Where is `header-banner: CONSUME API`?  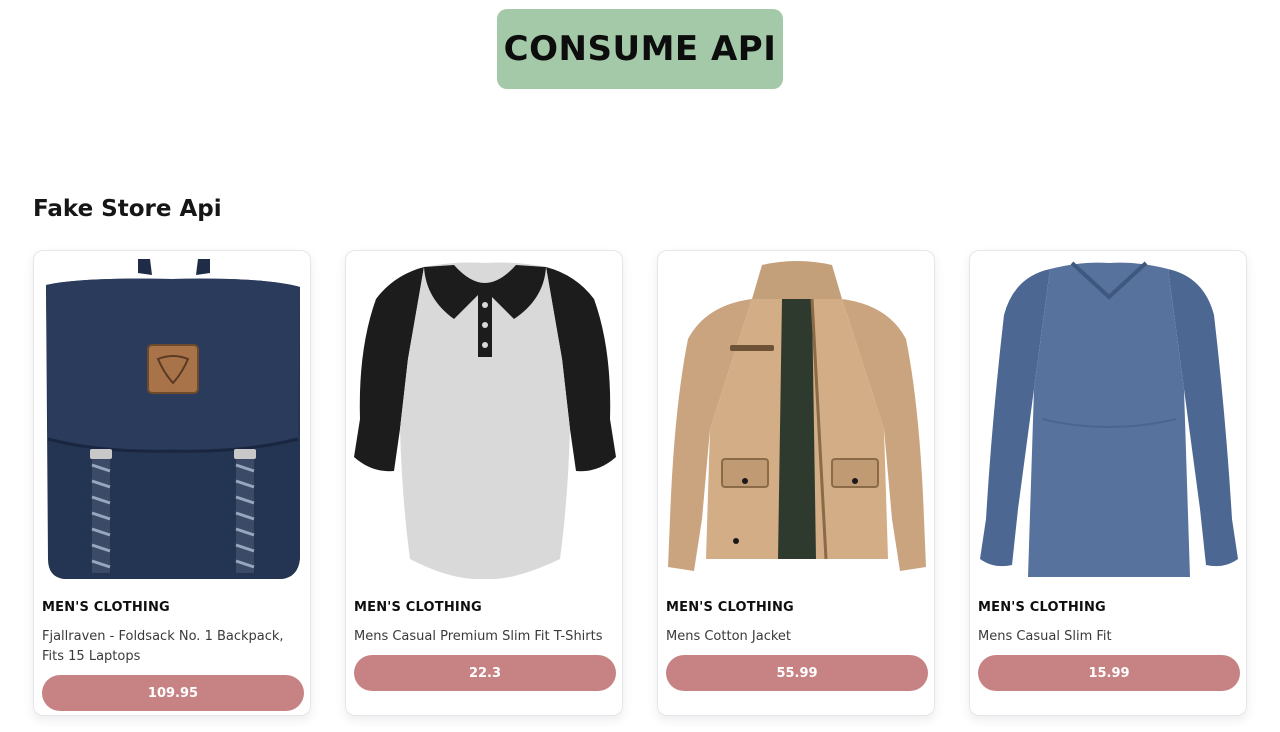
header-banner: CONSUME API is located at coordinates (640, 49).